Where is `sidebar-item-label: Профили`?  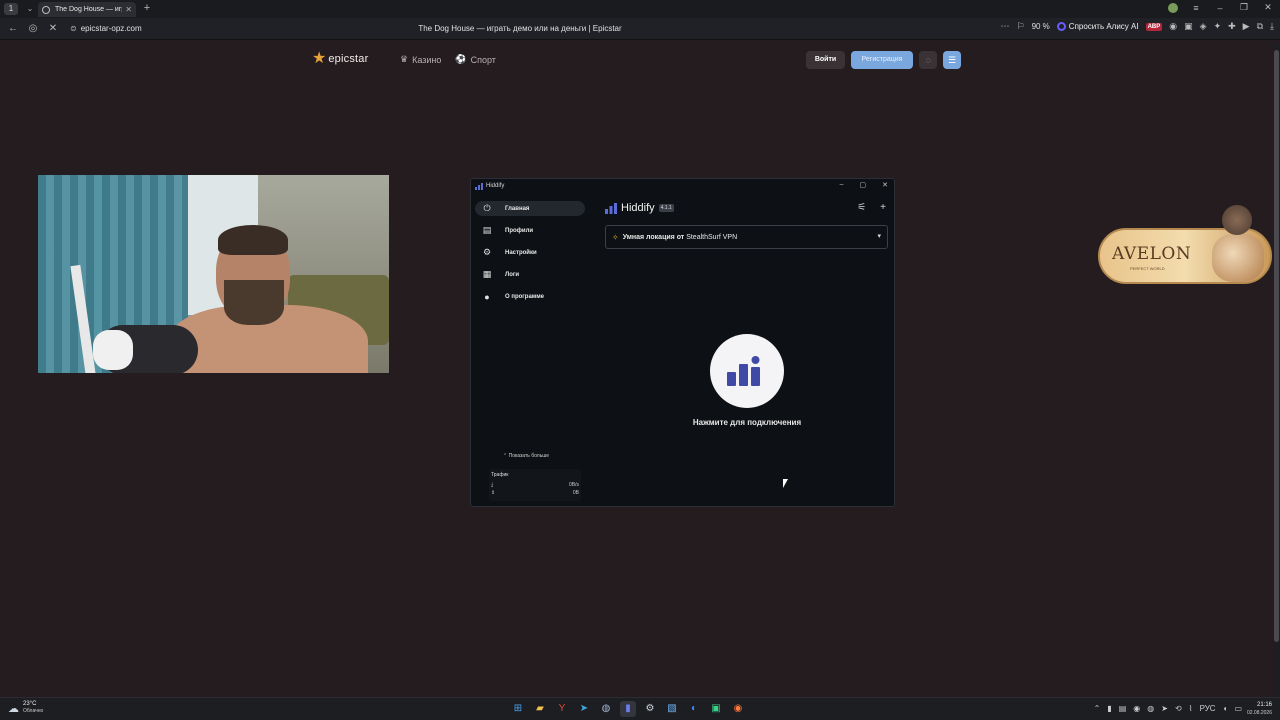 sidebar-item-label: Профили is located at coordinates (519, 230).